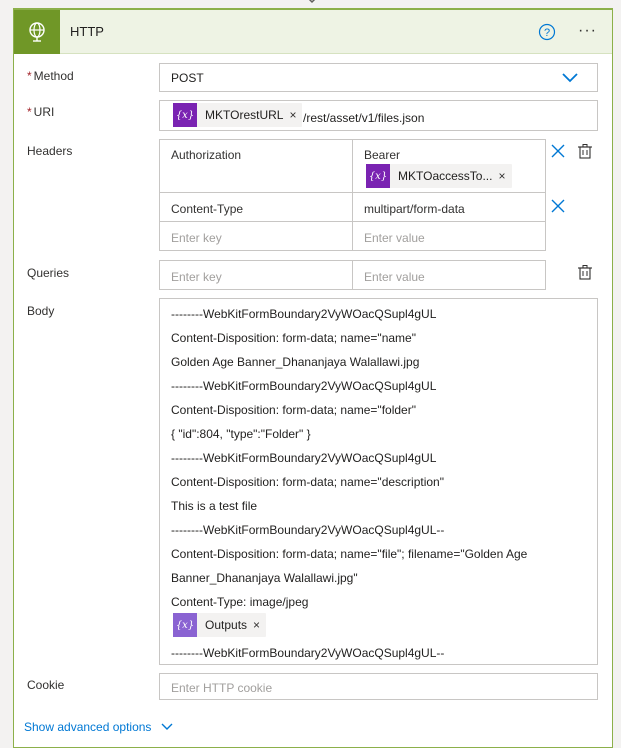  I want to click on header-value-cell: multipart/form-data, so click(449, 207).